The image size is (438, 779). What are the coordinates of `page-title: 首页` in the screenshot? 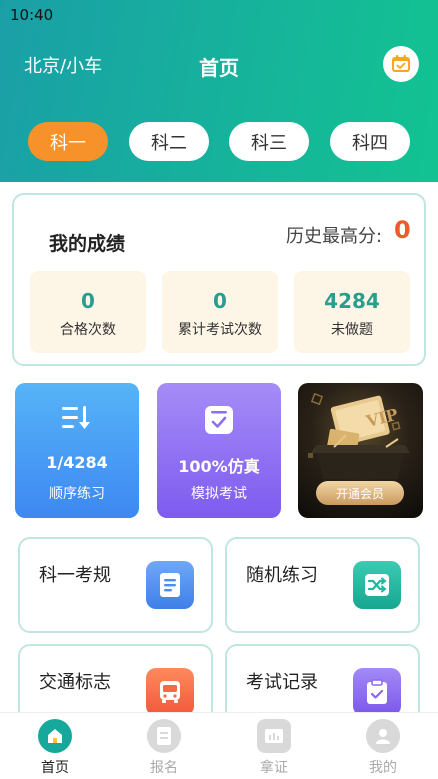 It's located at (219, 68).